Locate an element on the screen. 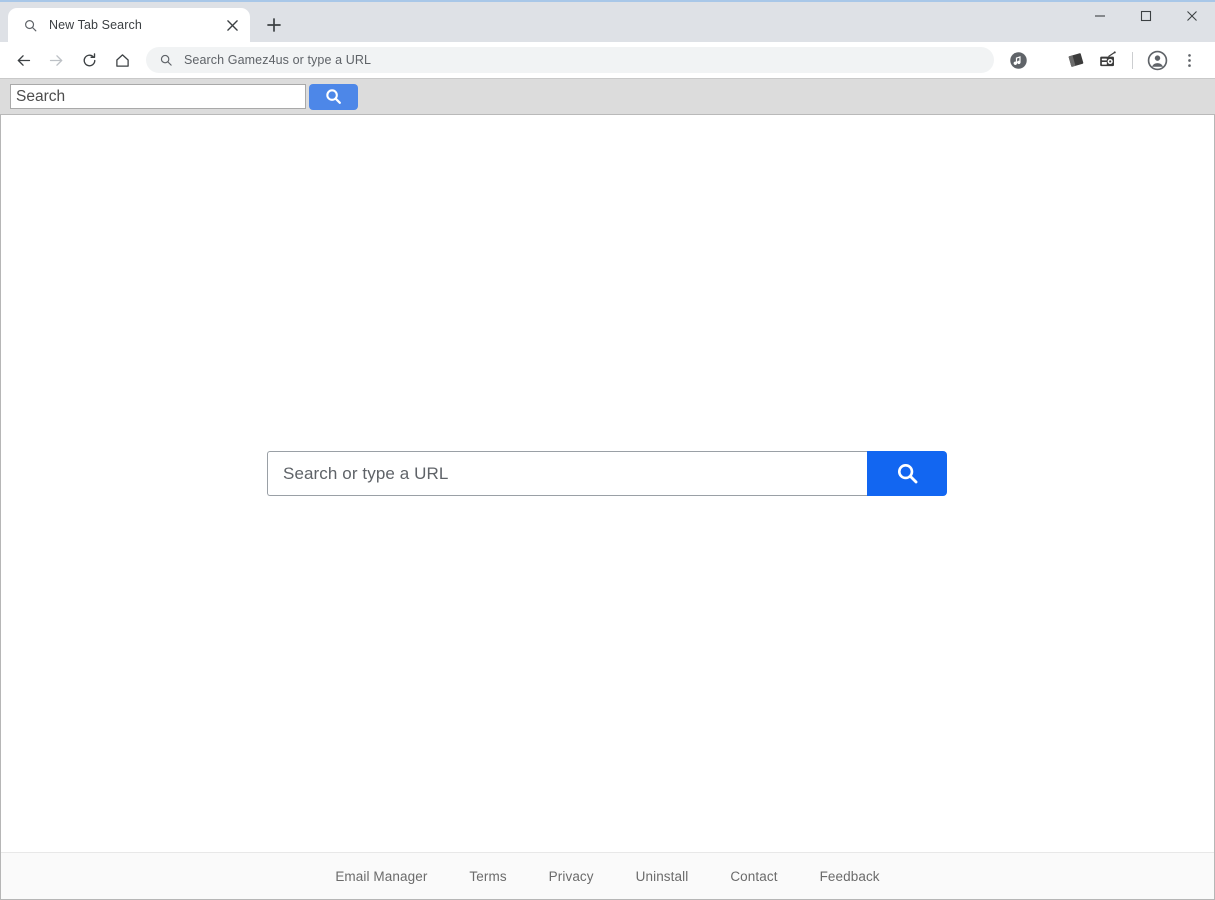 Image resolution: width=1215 pixels, height=900 pixels. back-arrow-icon is located at coordinates (23, 60).